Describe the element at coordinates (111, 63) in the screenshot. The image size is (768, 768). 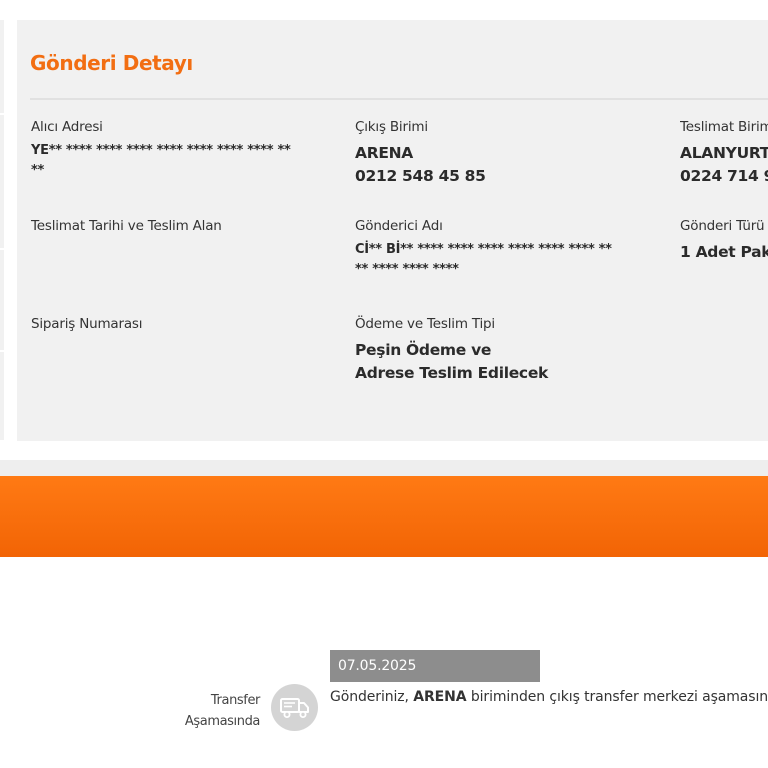
I see `card-title: Gönderi Detayı` at that location.